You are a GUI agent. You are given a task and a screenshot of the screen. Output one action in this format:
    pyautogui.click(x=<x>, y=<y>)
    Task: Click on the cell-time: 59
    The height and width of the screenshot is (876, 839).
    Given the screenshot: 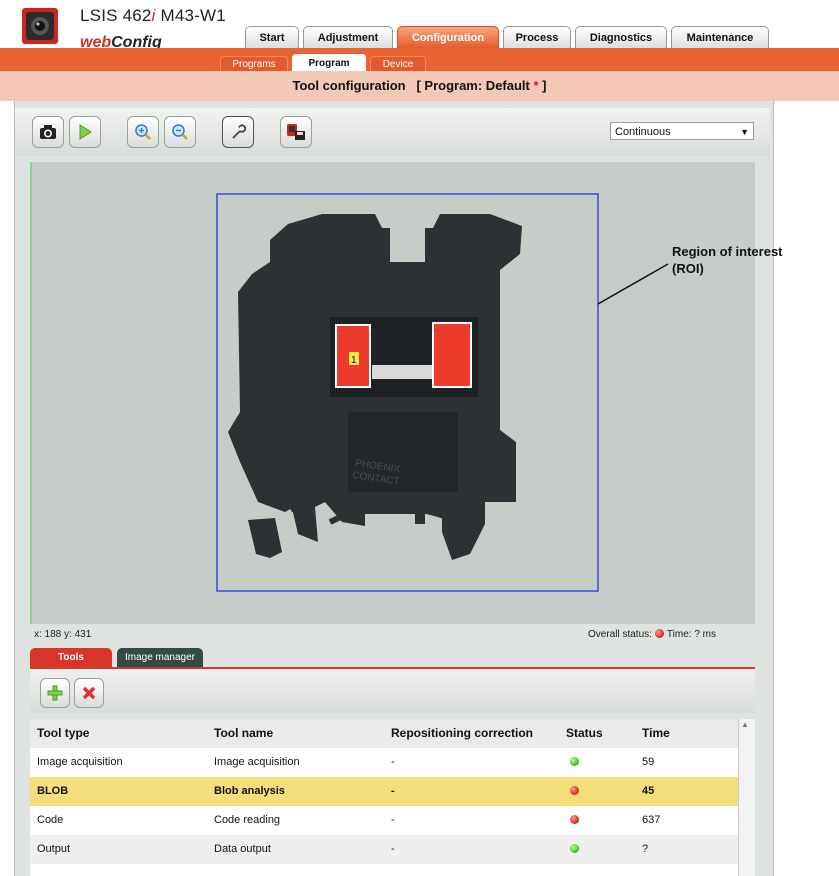 What is the action you would take?
    pyautogui.click(x=648, y=762)
    